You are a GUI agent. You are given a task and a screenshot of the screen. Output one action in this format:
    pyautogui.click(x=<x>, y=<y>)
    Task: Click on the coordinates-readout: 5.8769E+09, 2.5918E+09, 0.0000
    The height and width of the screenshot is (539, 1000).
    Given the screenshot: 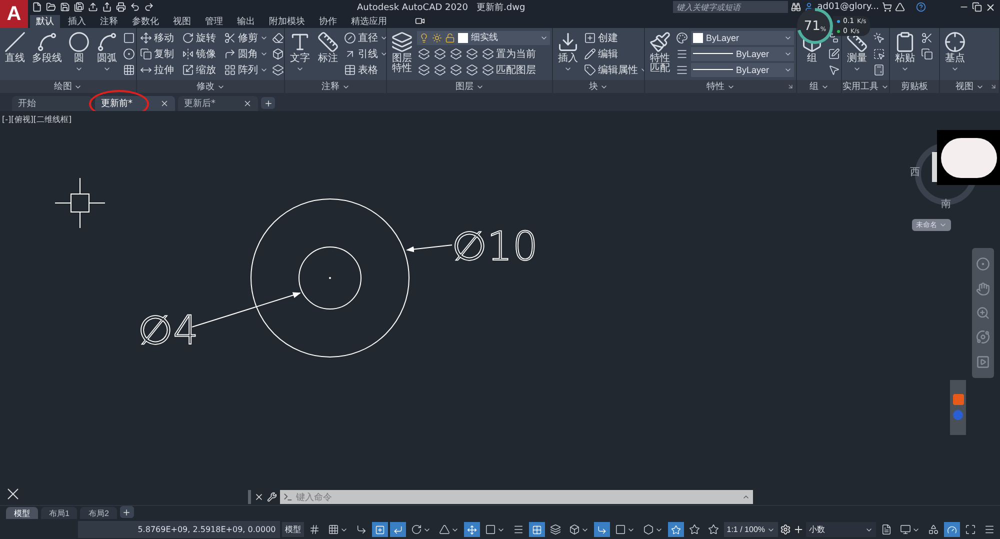 What is the action you would take?
    pyautogui.click(x=179, y=529)
    